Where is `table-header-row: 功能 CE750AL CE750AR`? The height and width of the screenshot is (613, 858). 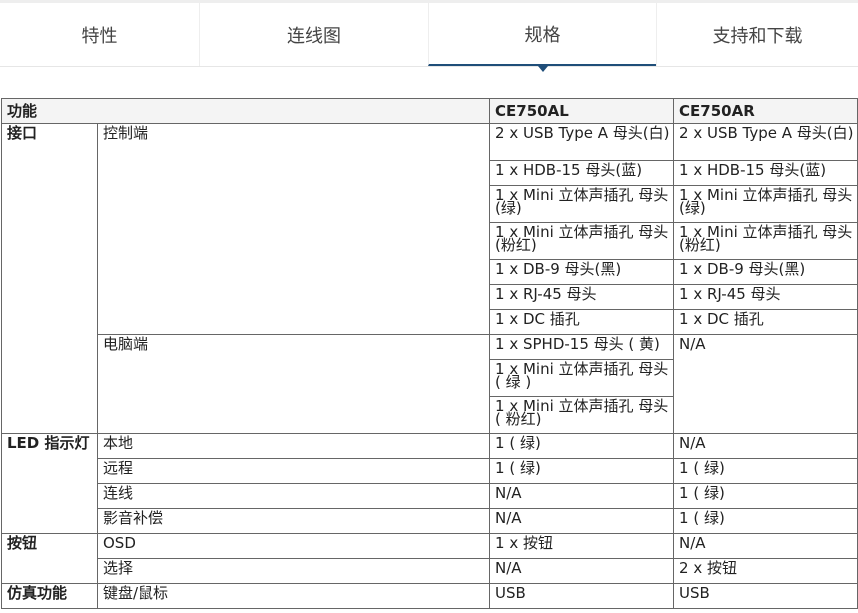 table-header-row: 功能 CE750AL CE750AR is located at coordinates (429, 111).